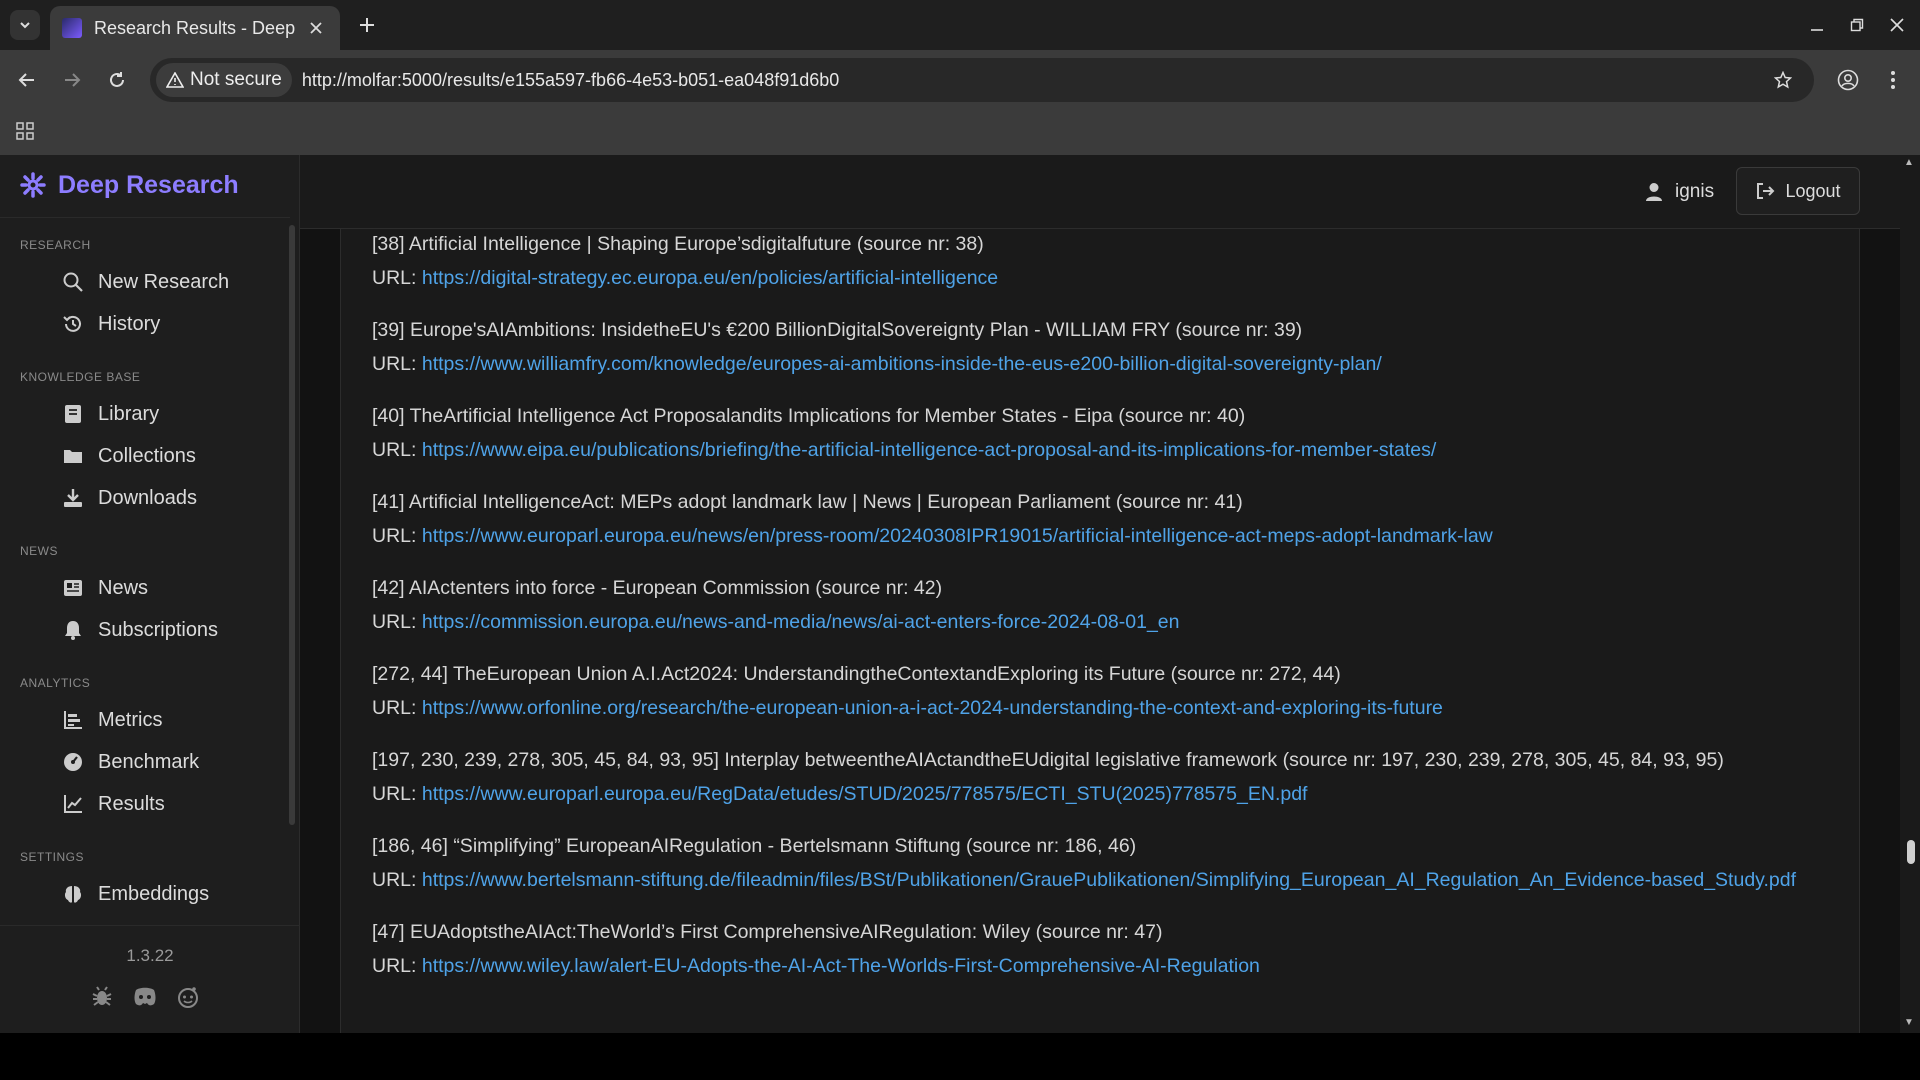 The height and width of the screenshot is (1080, 1920). What do you see at coordinates (1909, 1022) in the screenshot?
I see `scroll-down-arrow-icon: ▼` at bounding box center [1909, 1022].